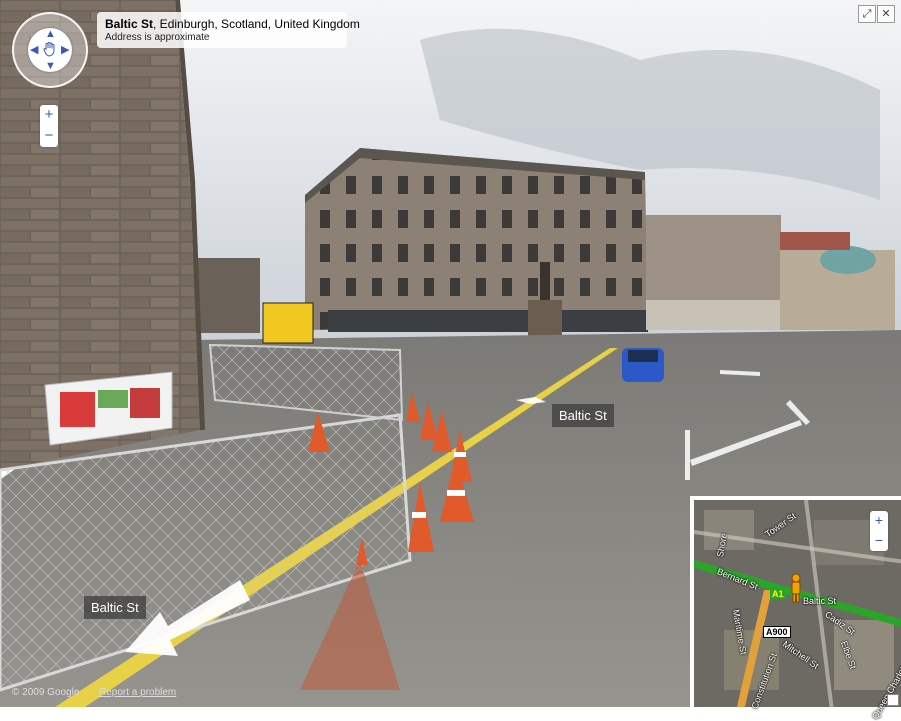 The height and width of the screenshot is (721, 901). Describe the element at coordinates (49, 136) in the screenshot. I see `zoom-out-button: −` at that location.